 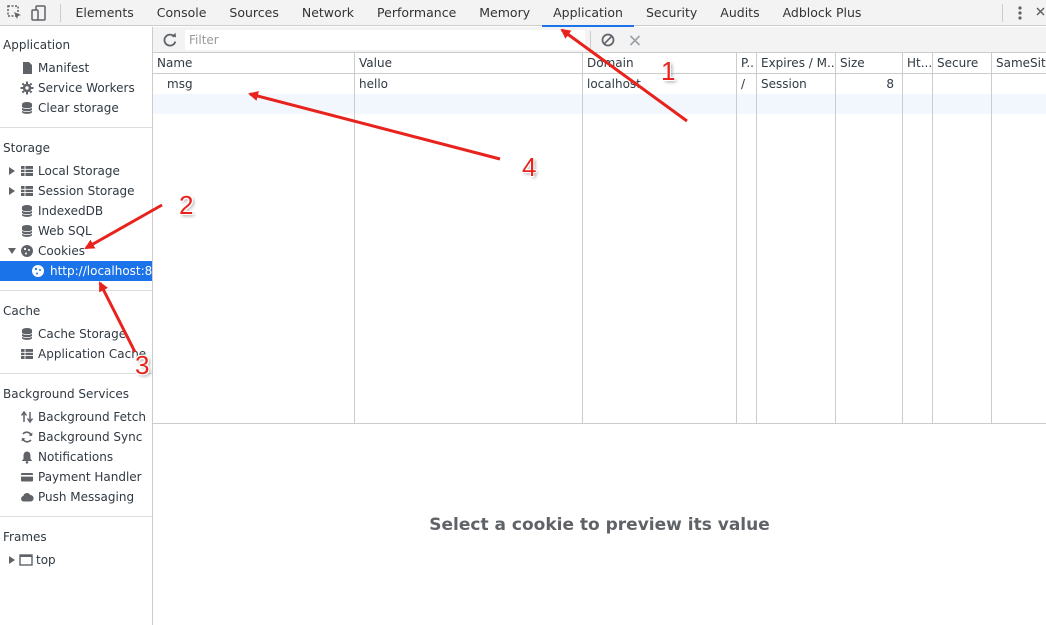 What do you see at coordinates (12, 251) in the screenshot?
I see `collapse-arrow-icon` at bounding box center [12, 251].